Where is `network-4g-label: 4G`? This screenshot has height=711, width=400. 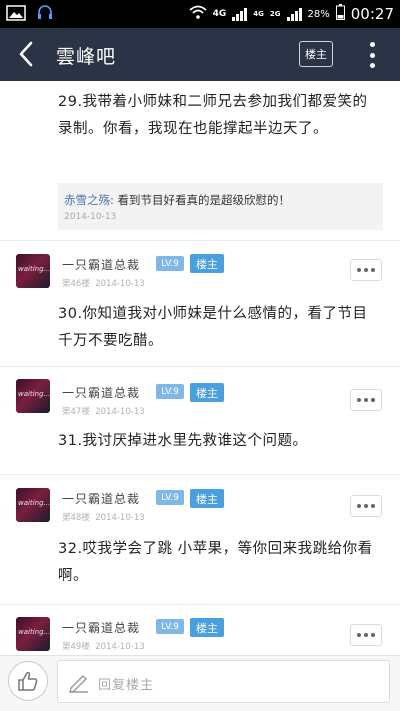
network-4g-label: 4G is located at coordinates (219, 14).